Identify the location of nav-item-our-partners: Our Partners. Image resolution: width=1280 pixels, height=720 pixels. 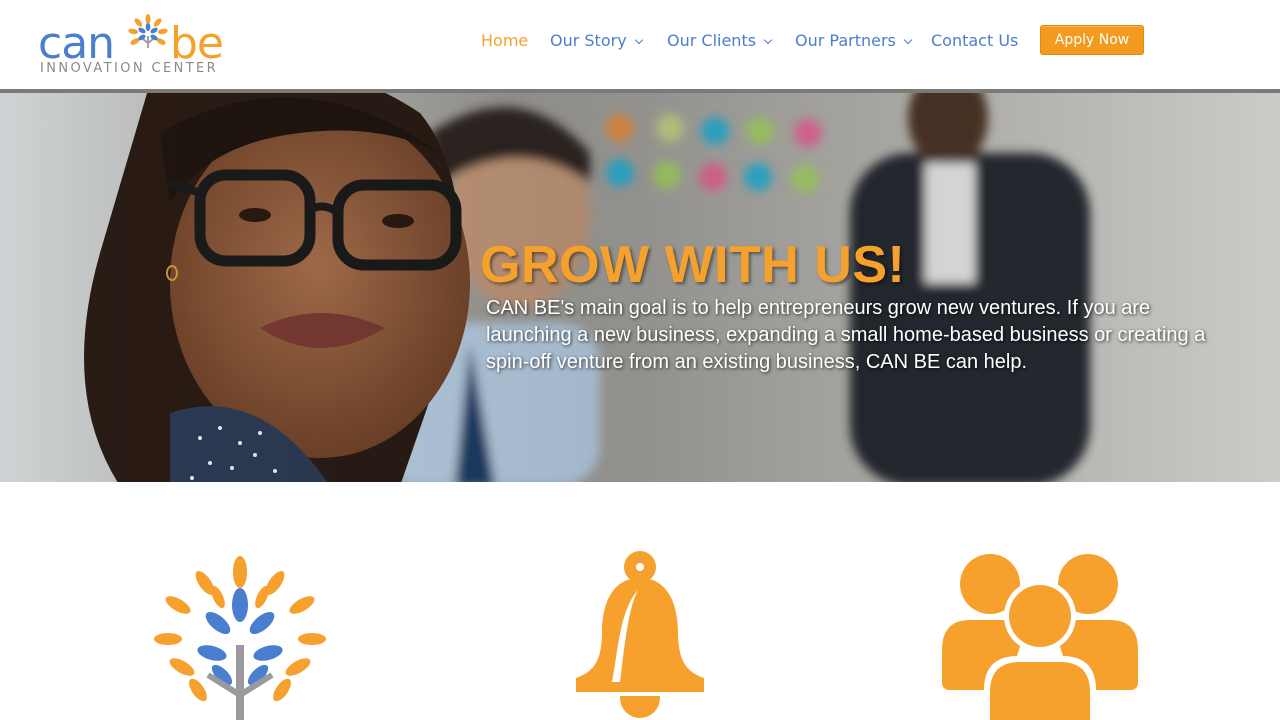
(854, 41).